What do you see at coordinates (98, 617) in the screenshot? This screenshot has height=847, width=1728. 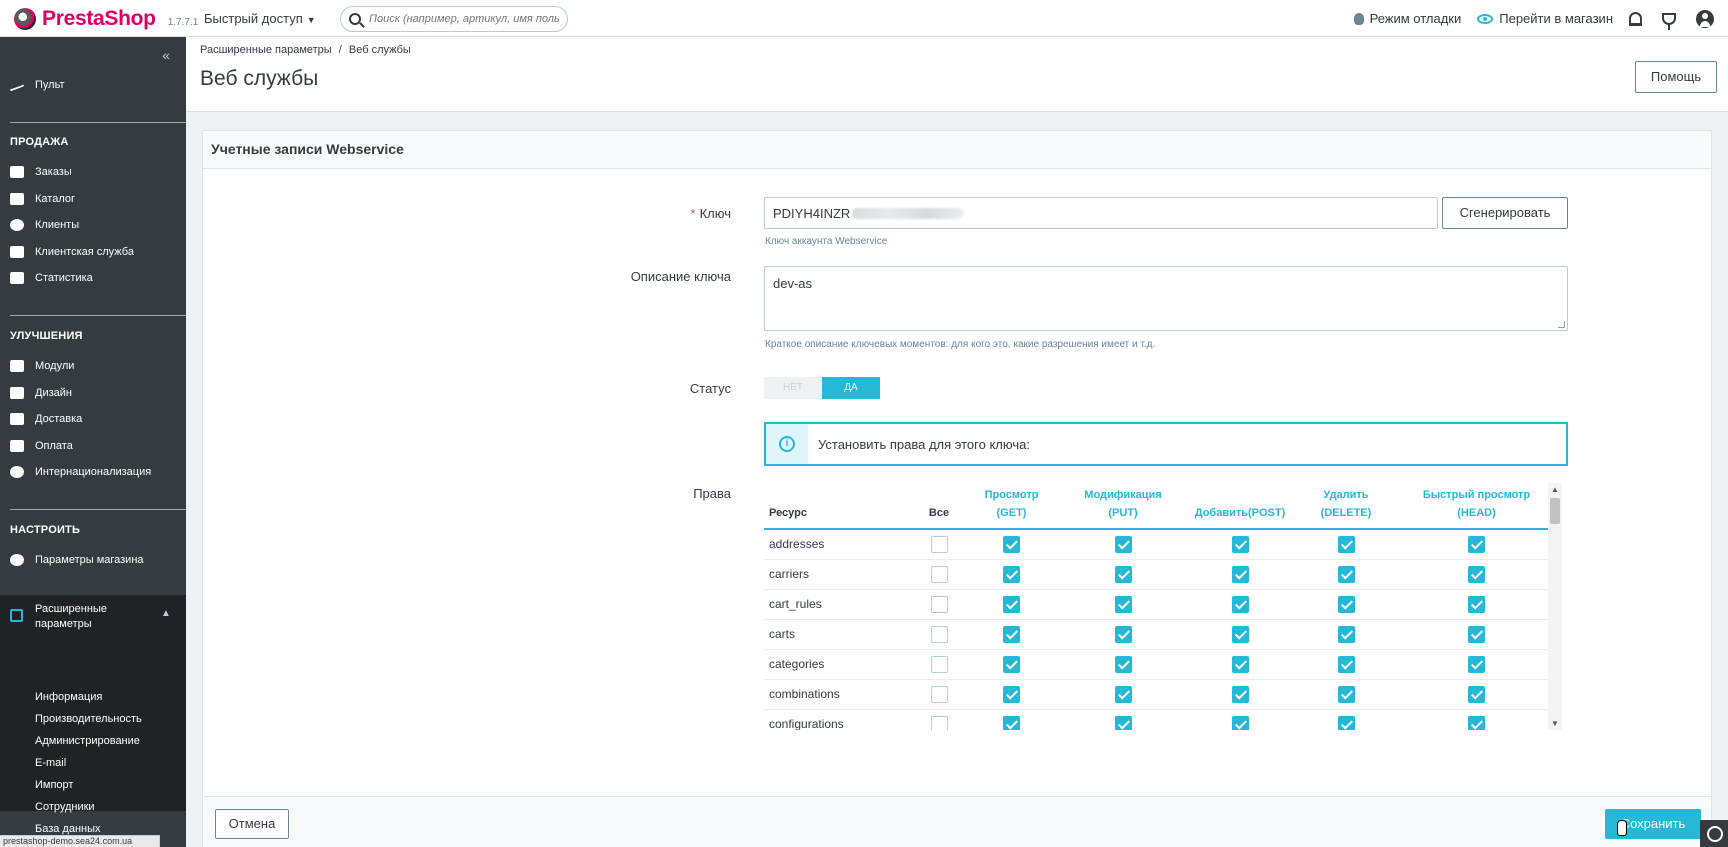 I see `sidebar-item-advanced-params: Расширенные параметры ▲` at bounding box center [98, 617].